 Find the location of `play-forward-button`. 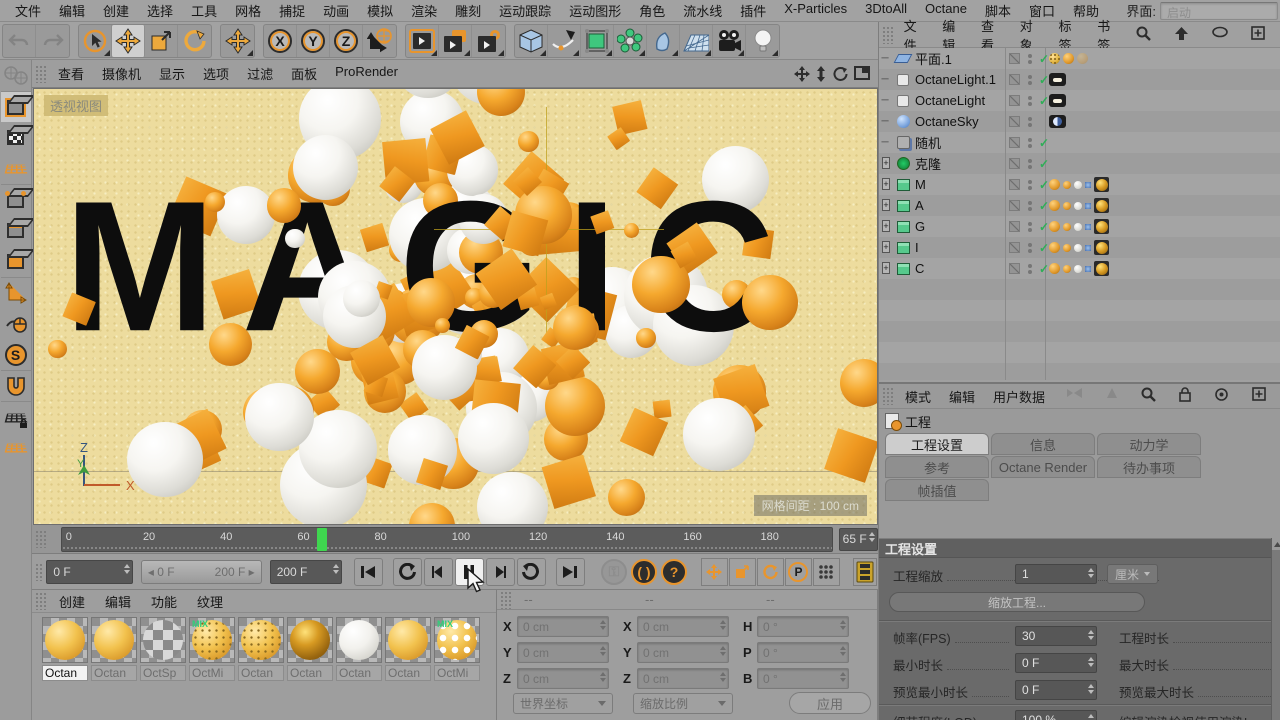

play-forward-button is located at coordinates (531, 571).